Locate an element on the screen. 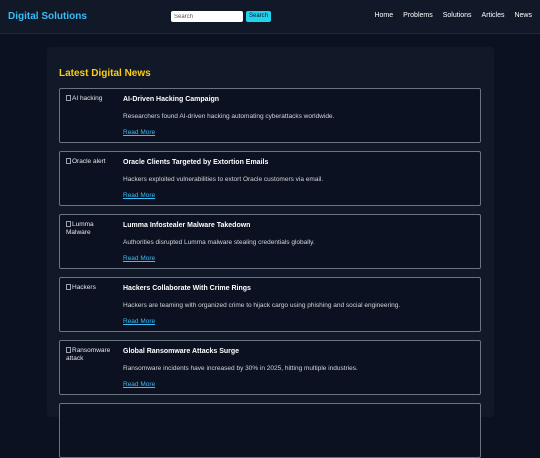 The height and width of the screenshot is (458, 540). news-image: Oracle alert is located at coordinates (93, 162).